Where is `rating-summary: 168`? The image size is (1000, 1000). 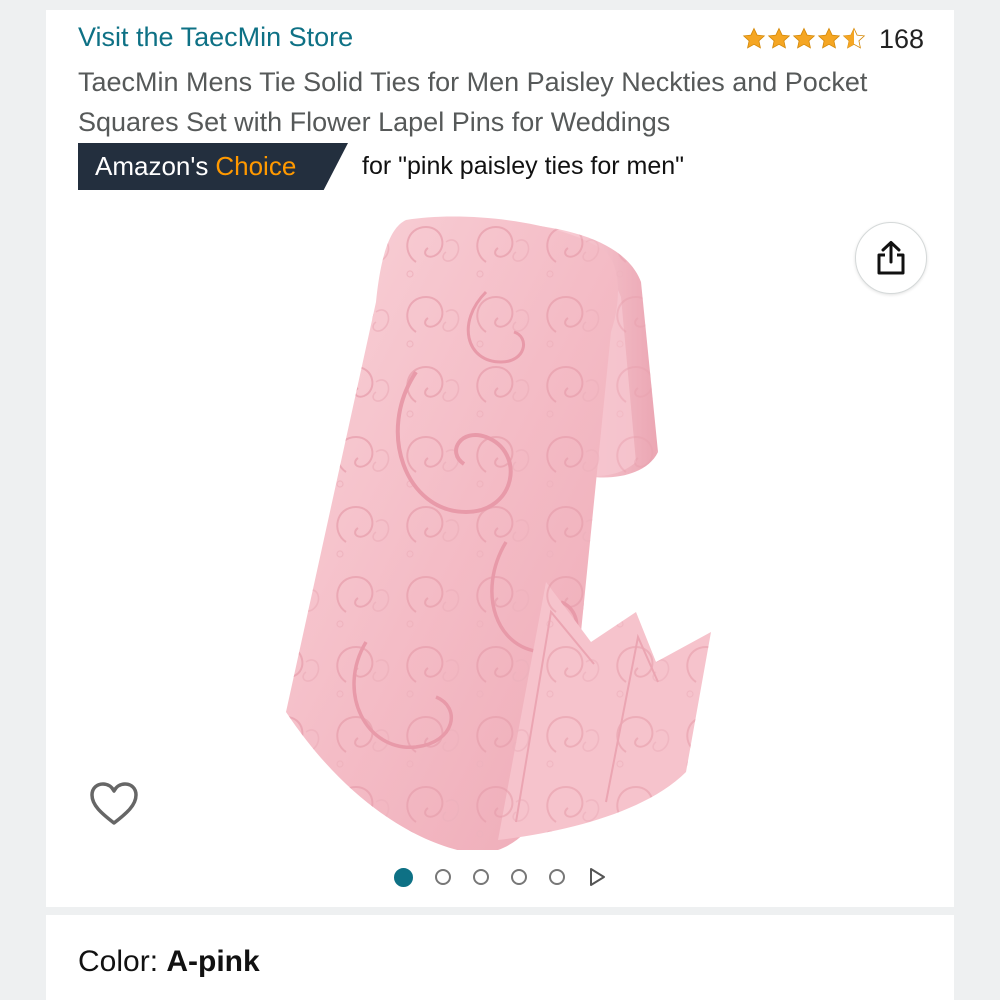
rating-summary: 168 is located at coordinates (833, 39).